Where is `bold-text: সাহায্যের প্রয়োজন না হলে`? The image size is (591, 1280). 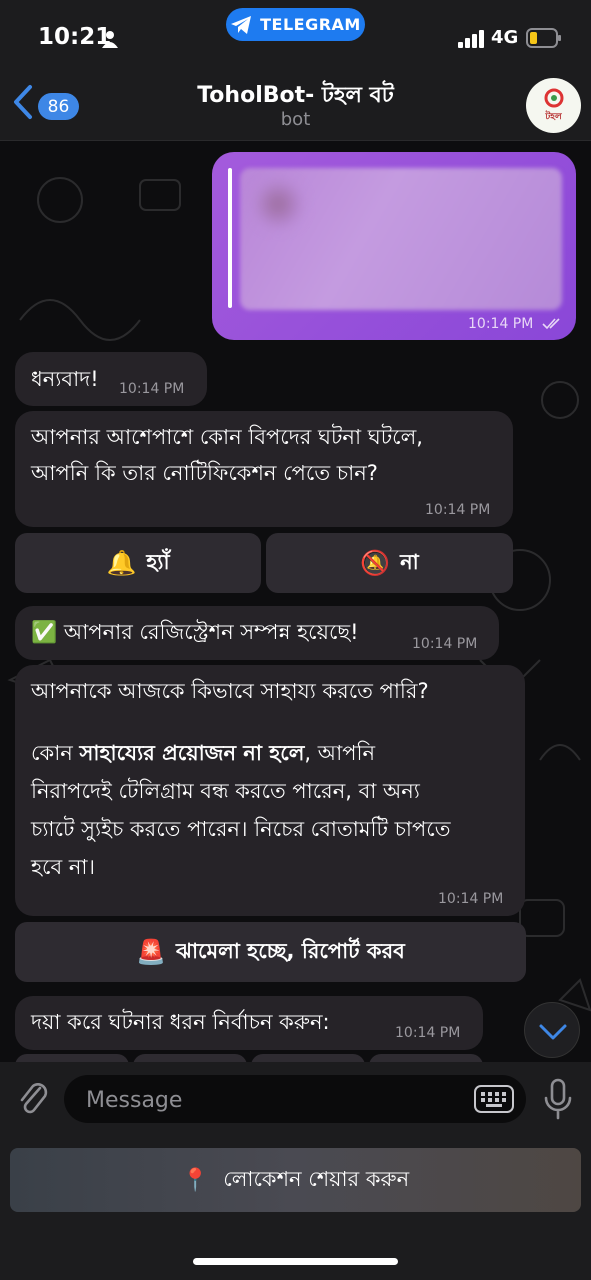 bold-text: সাহায্যের প্রয়োজন না হলে is located at coordinates (192, 753).